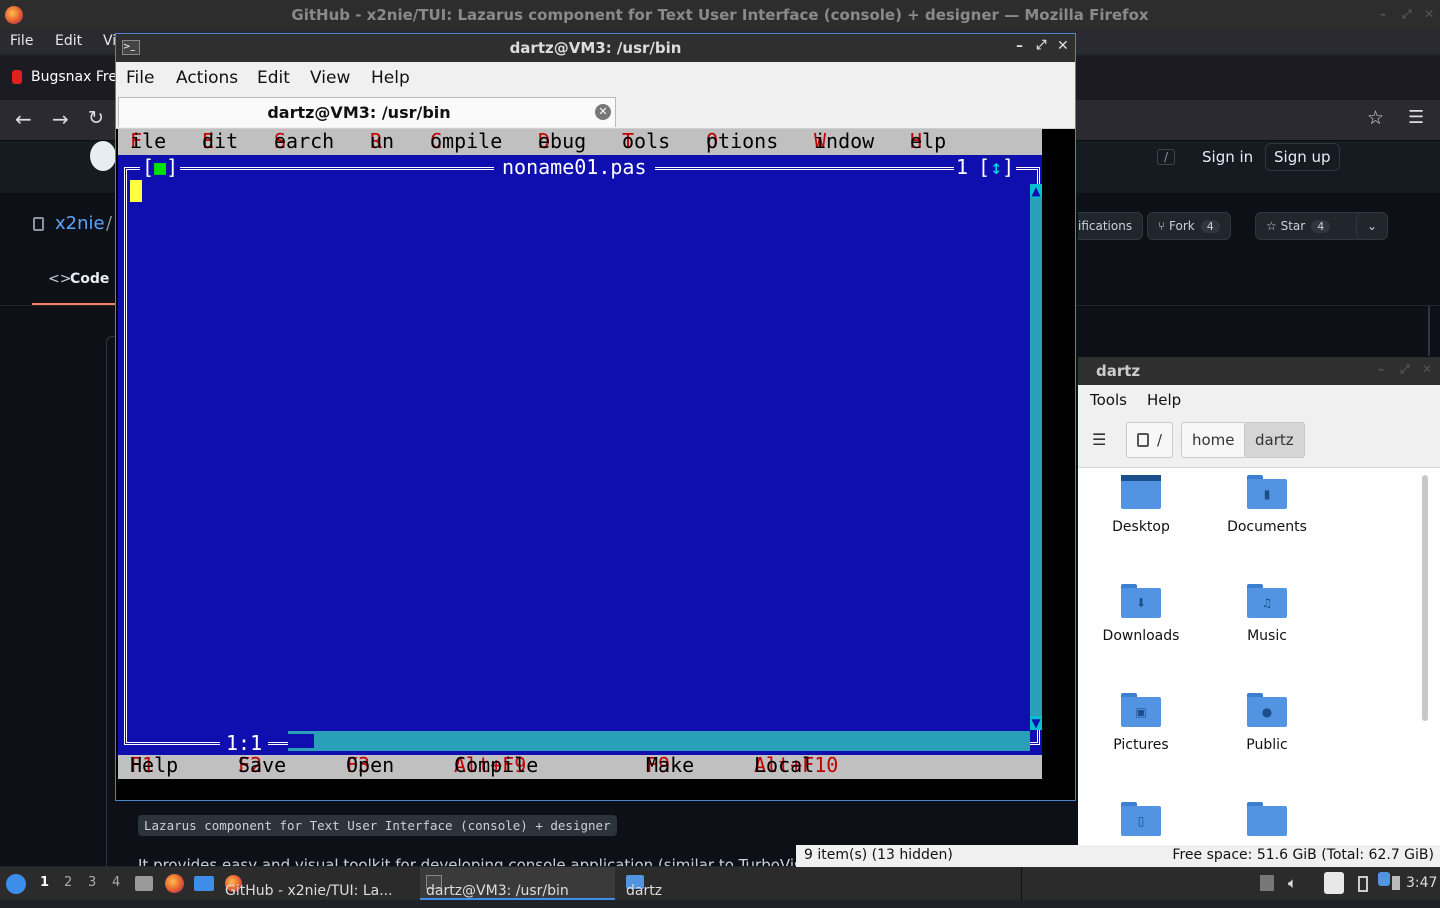 The height and width of the screenshot is (908, 1440). I want to click on terminal-tabbar: dartz@VM3: /usr/bin ✕, so click(595, 112).